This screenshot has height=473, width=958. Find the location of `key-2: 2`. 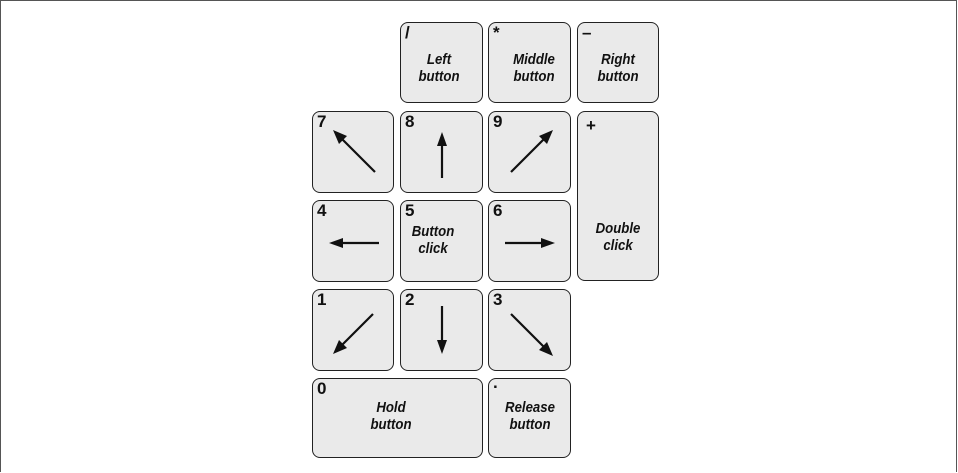

key-2: 2 is located at coordinates (441, 330).